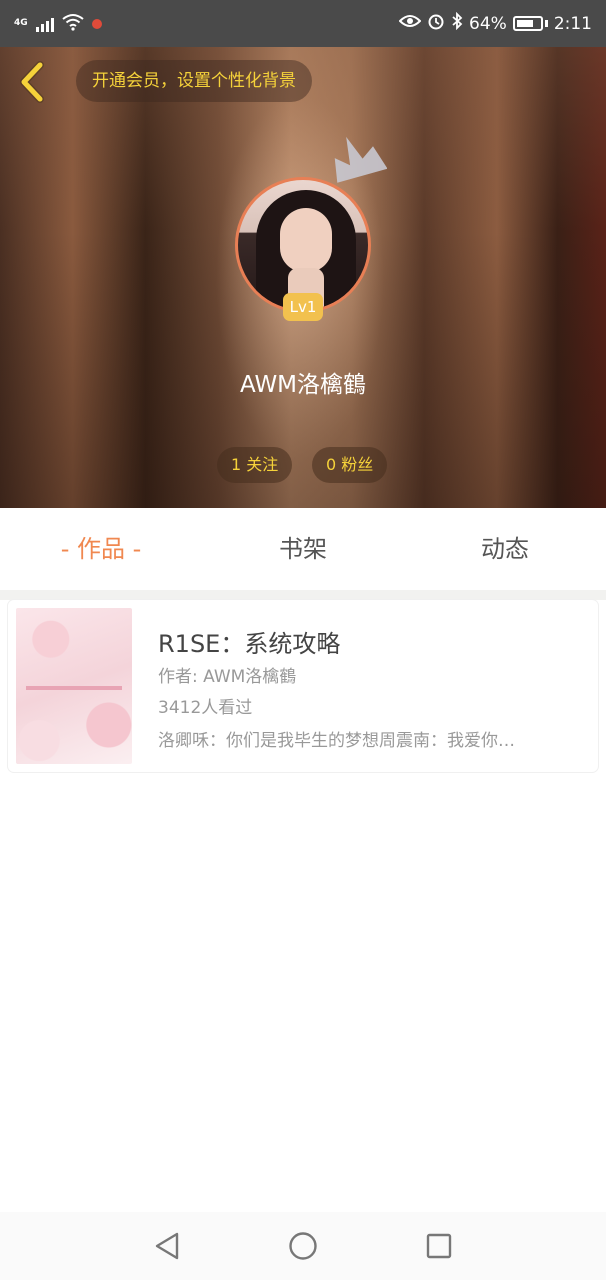 The image size is (606, 1280). Describe the element at coordinates (505, 549) in the screenshot. I see `tab-activity: 动态` at that location.